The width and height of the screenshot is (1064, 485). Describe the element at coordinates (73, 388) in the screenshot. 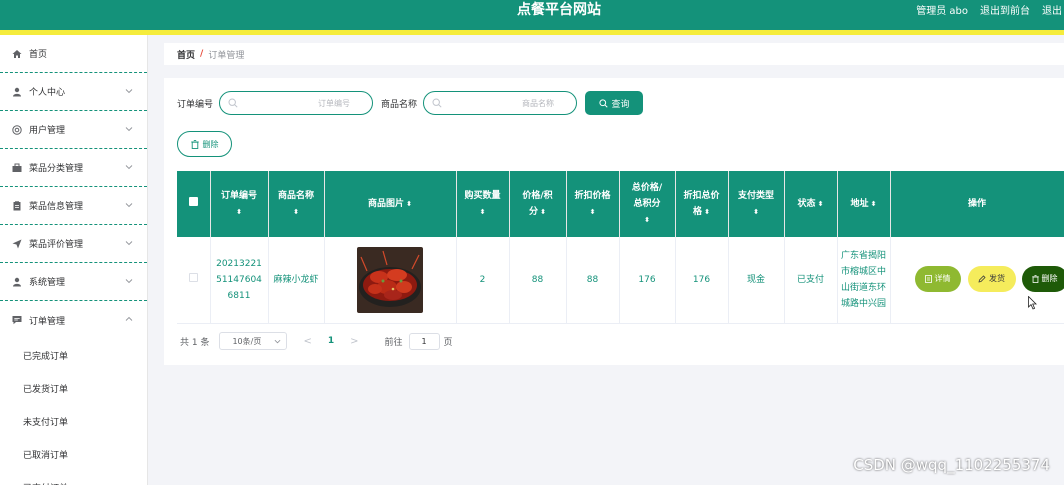

I see `sidebar-subitem-shipped-orders: 已发货订单` at that location.